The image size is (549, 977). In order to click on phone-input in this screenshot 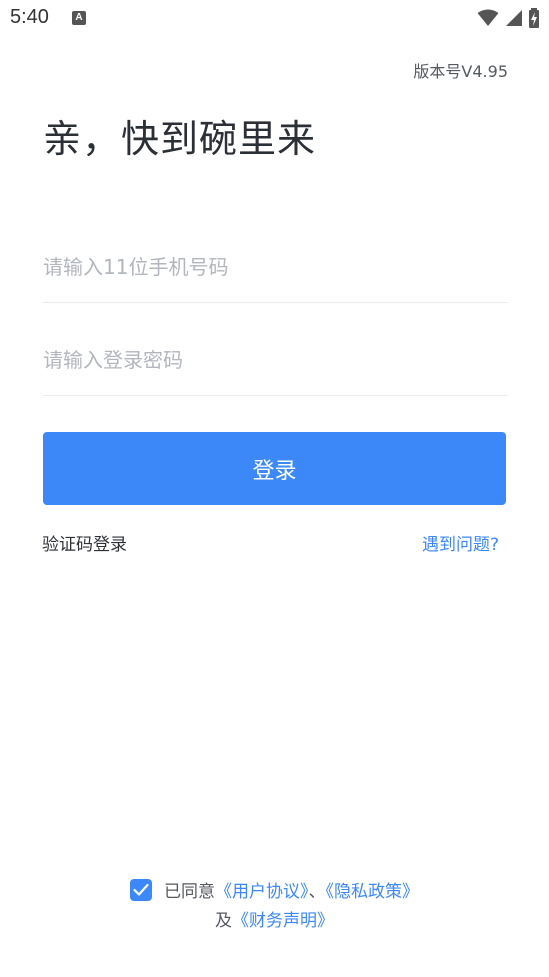, I will do `click(275, 267)`.